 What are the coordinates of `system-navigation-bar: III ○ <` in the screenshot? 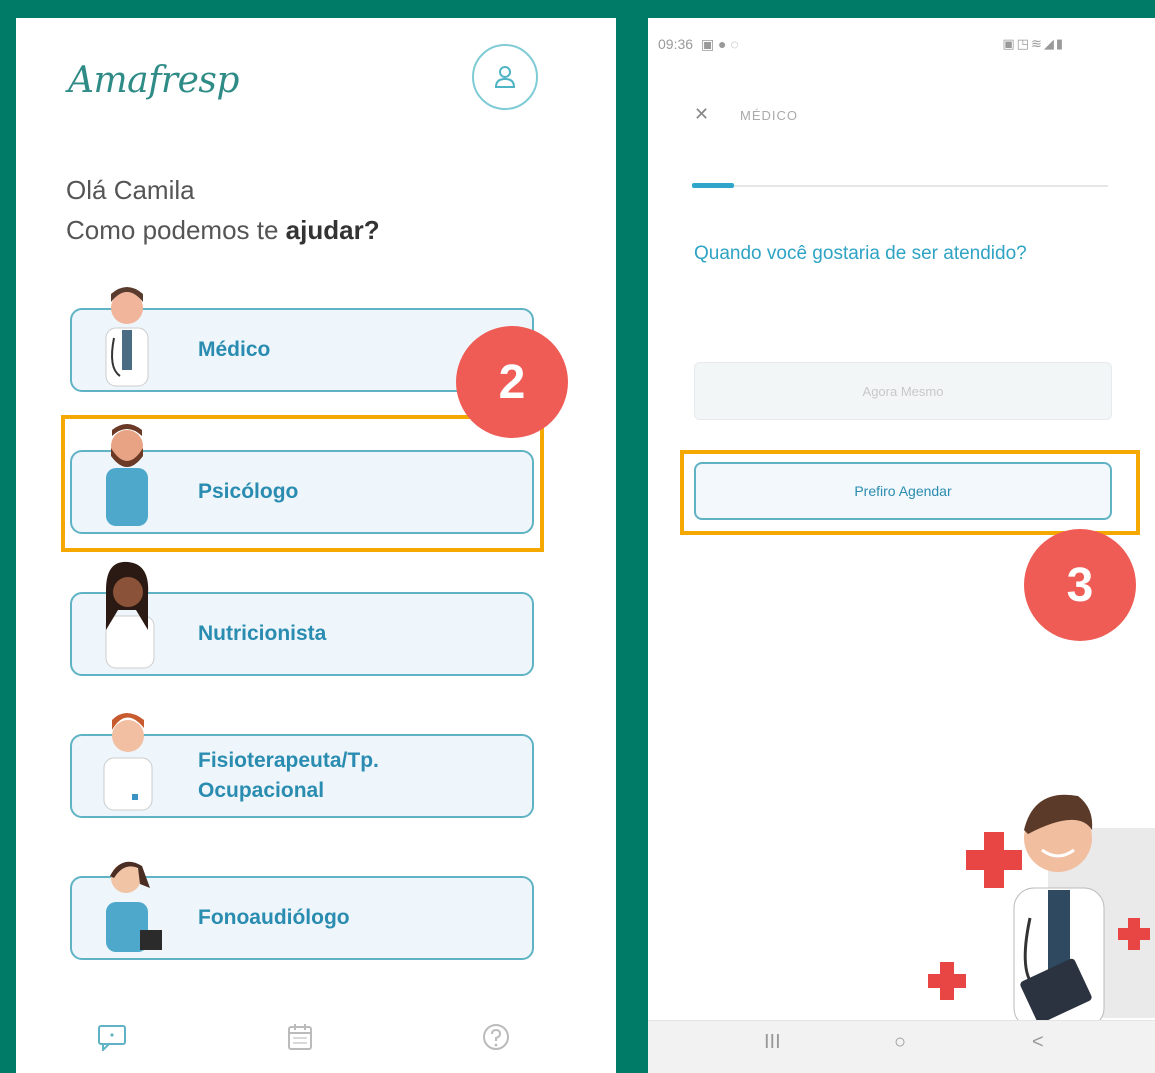 It's located at (901, 1046).